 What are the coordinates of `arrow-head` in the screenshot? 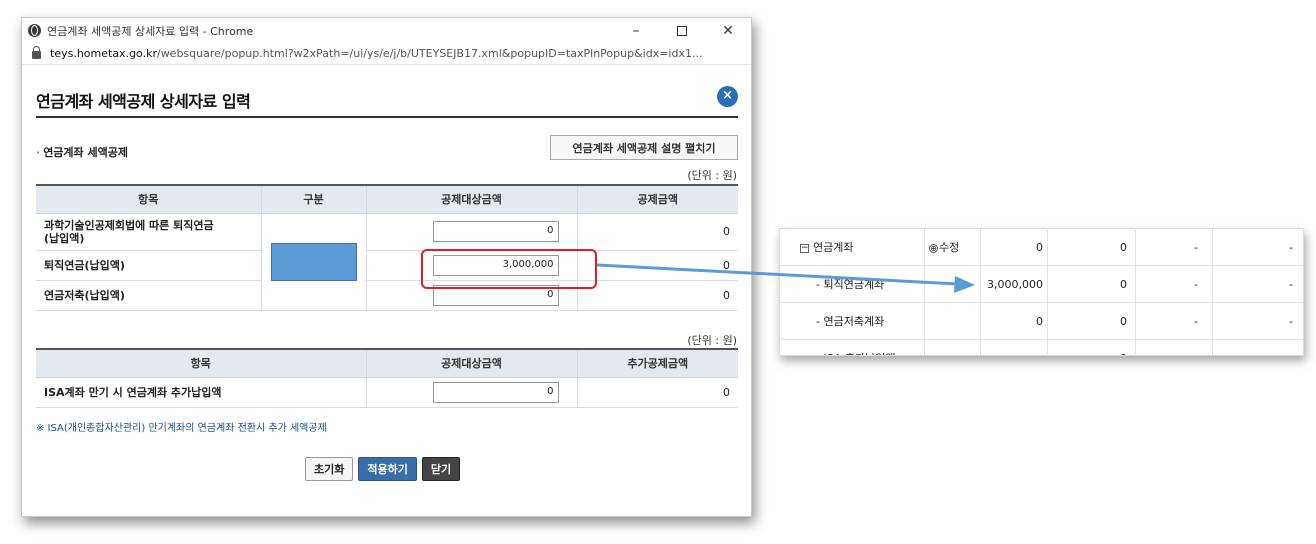 It's located at (964, 284).